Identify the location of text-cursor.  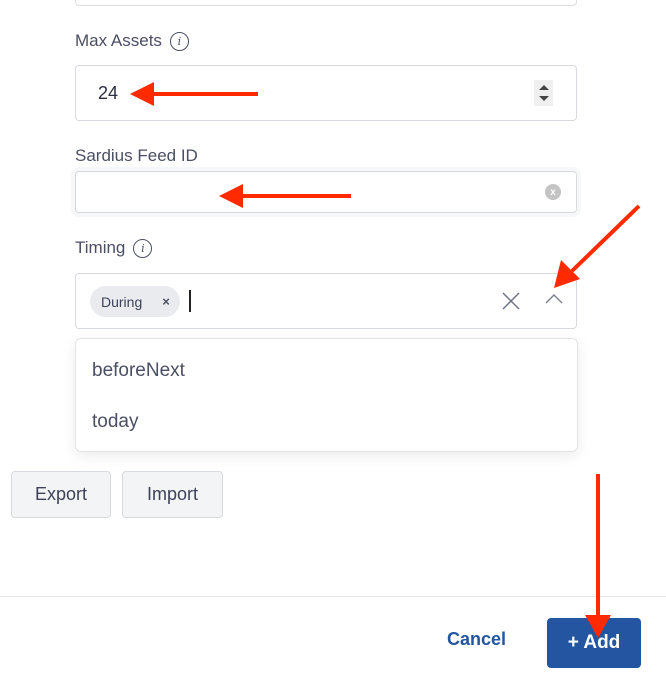
(190, 301).